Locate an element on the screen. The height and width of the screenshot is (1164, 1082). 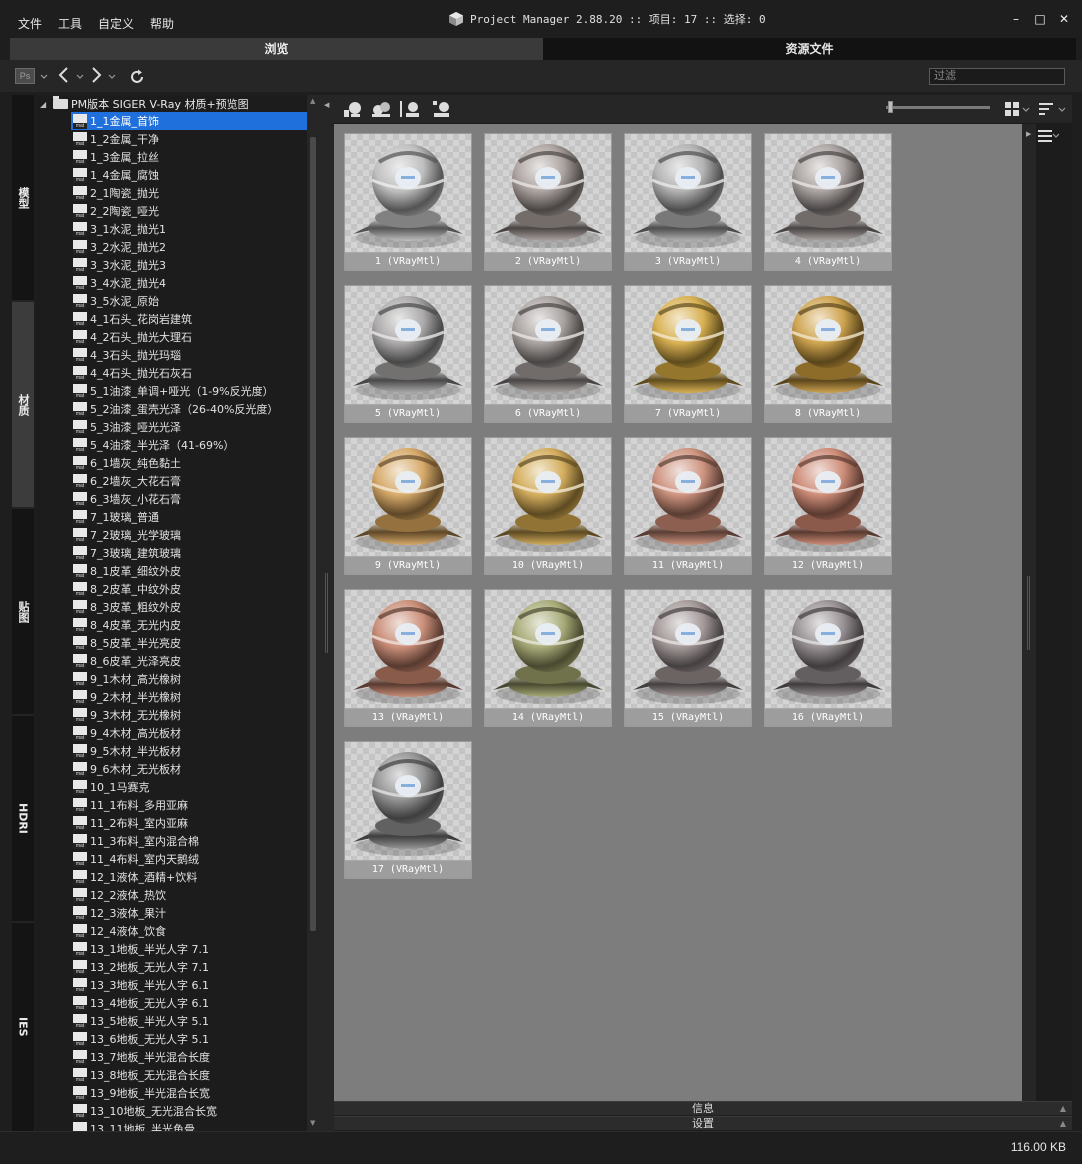
material-thumbnail: 10 (VRayMtl) is located at coordinates (548, 506).